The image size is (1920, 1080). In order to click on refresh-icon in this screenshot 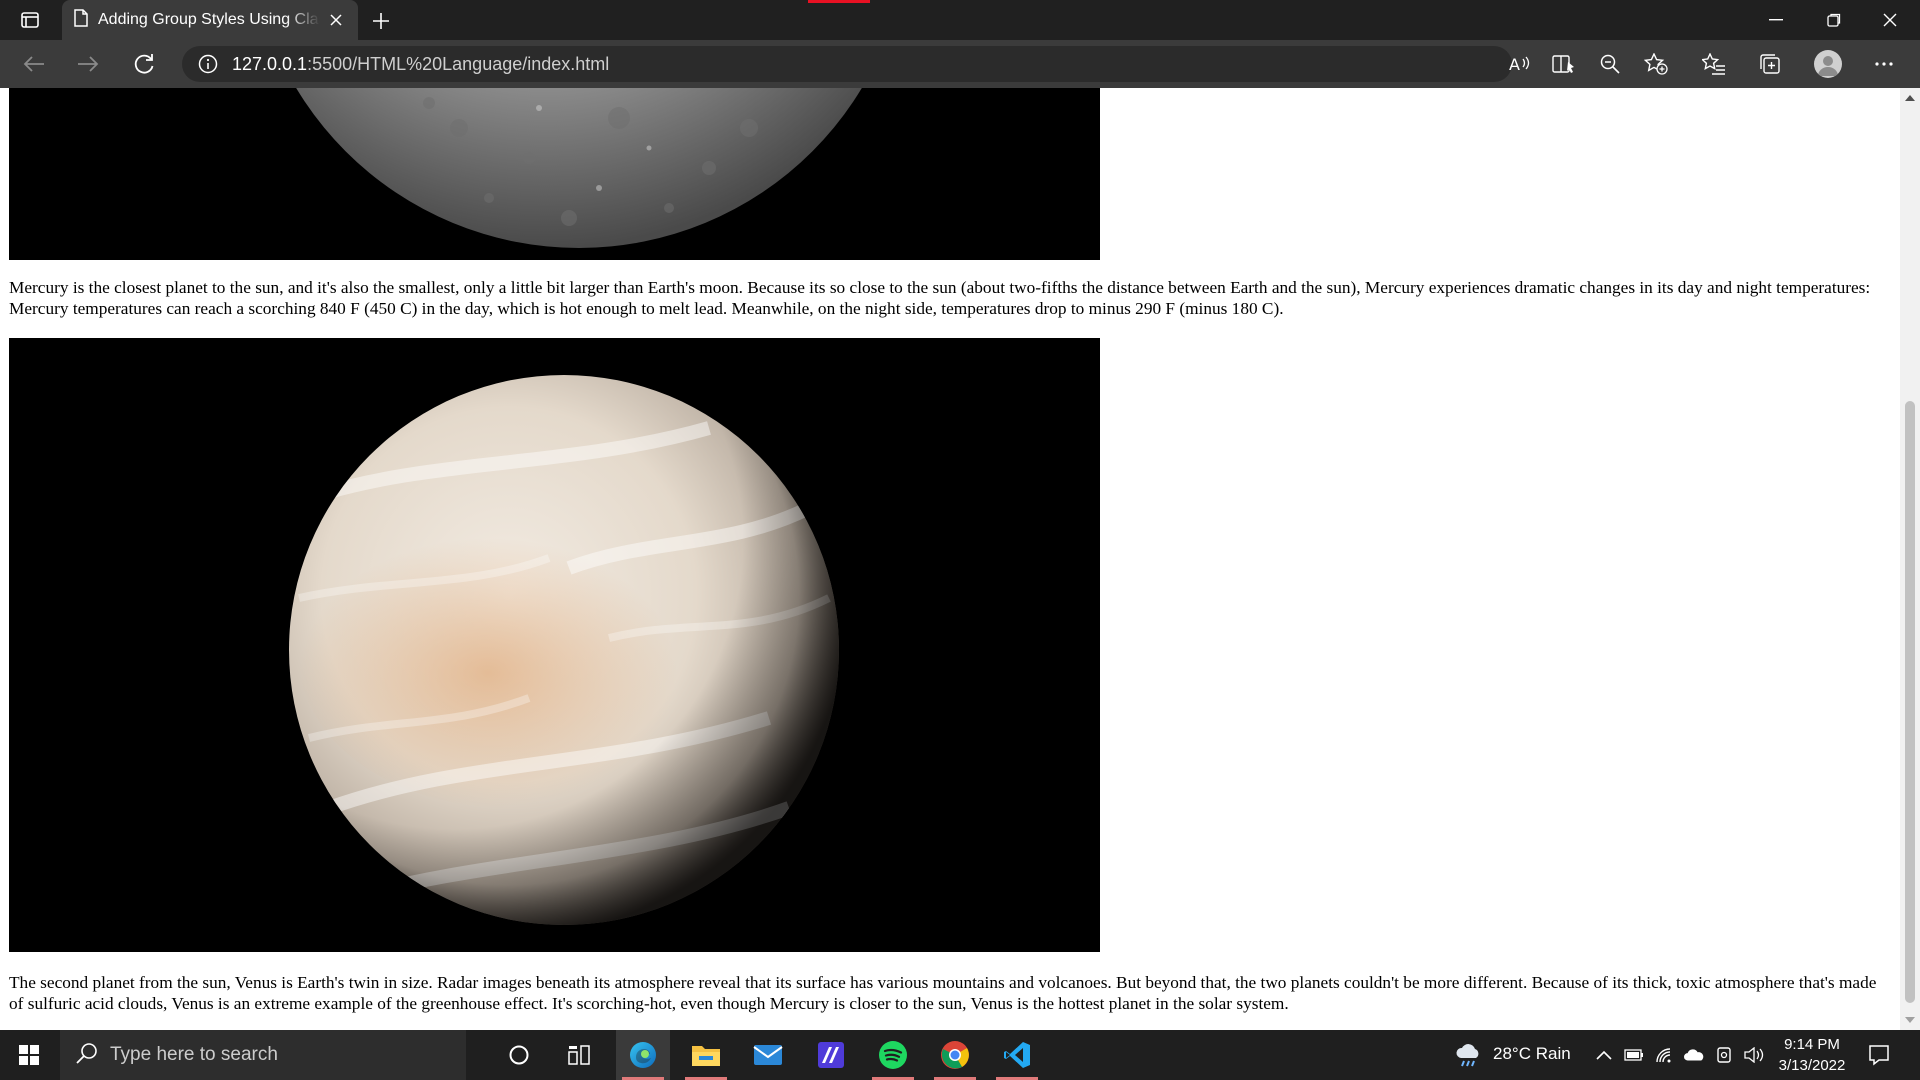, I will do `click(144, 64)`.